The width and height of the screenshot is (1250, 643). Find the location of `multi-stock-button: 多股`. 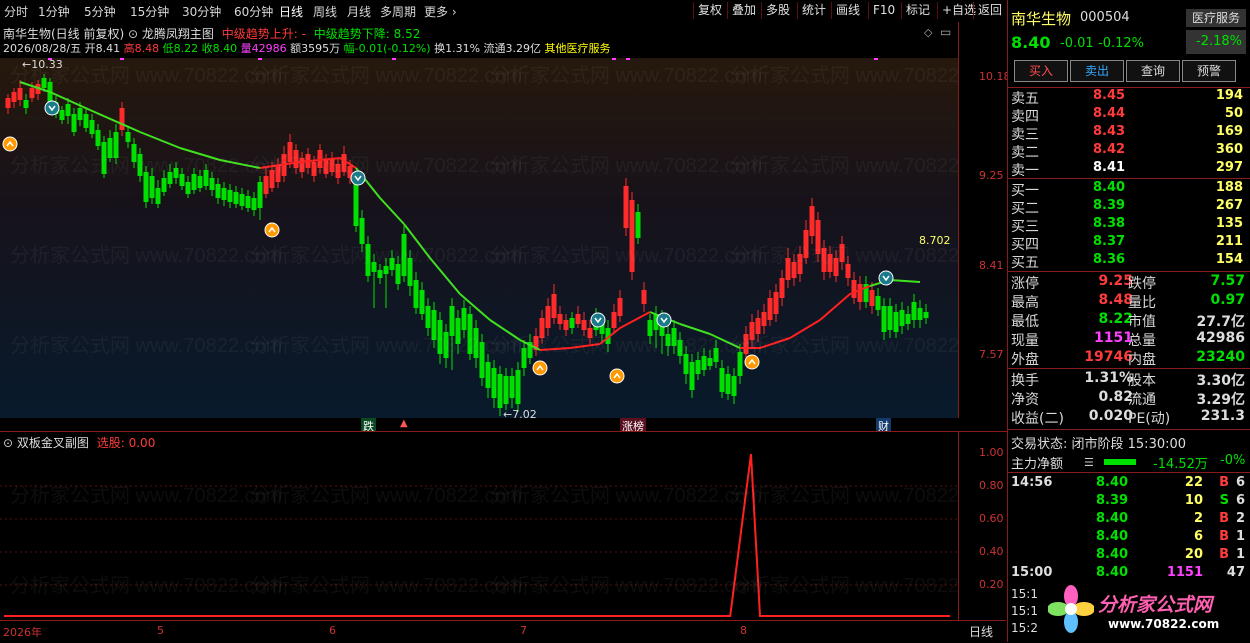

multi-stock-button: 多股 is located at coordinates (777, 10).